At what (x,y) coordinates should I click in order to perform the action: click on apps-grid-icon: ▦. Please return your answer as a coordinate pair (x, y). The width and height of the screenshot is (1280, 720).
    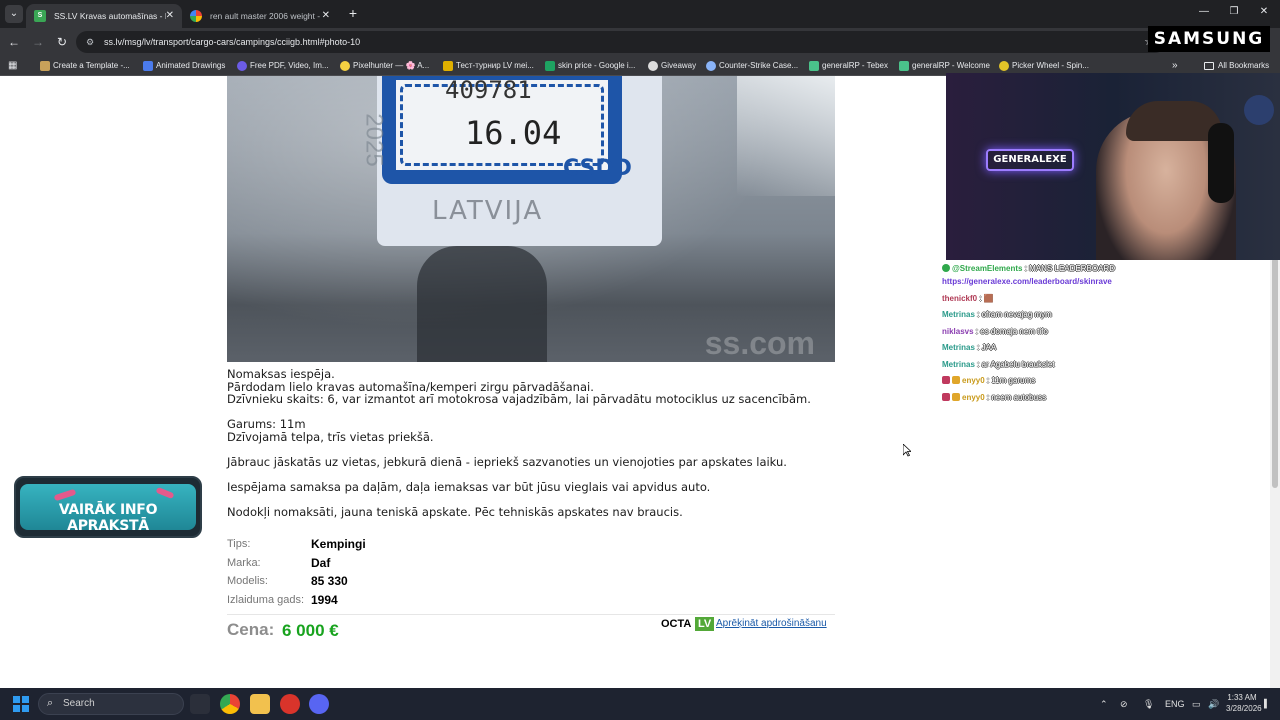
    Looking at the image, I should click on (13, 65).